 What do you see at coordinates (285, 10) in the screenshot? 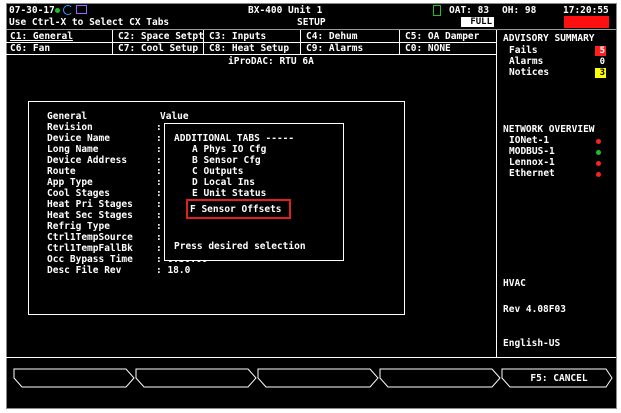
I see `header-model: BX-400 Unit 1` at bounding box center [285, 10].